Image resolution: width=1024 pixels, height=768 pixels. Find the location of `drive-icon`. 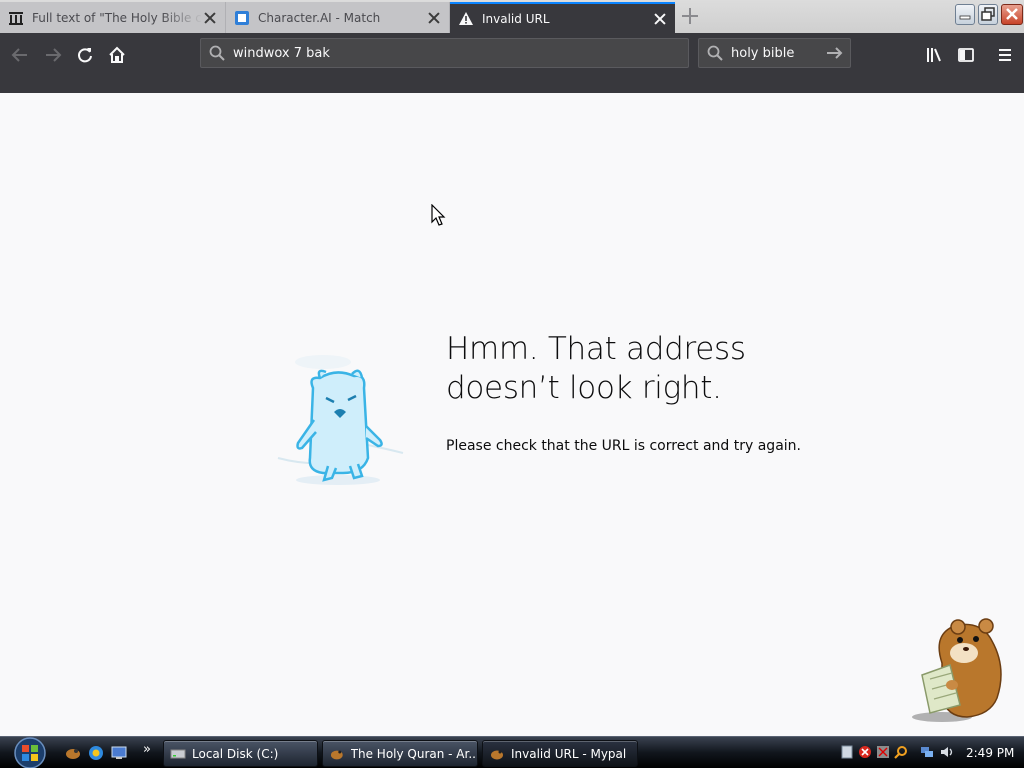

drive-icon is located at coordinates (178, 753).